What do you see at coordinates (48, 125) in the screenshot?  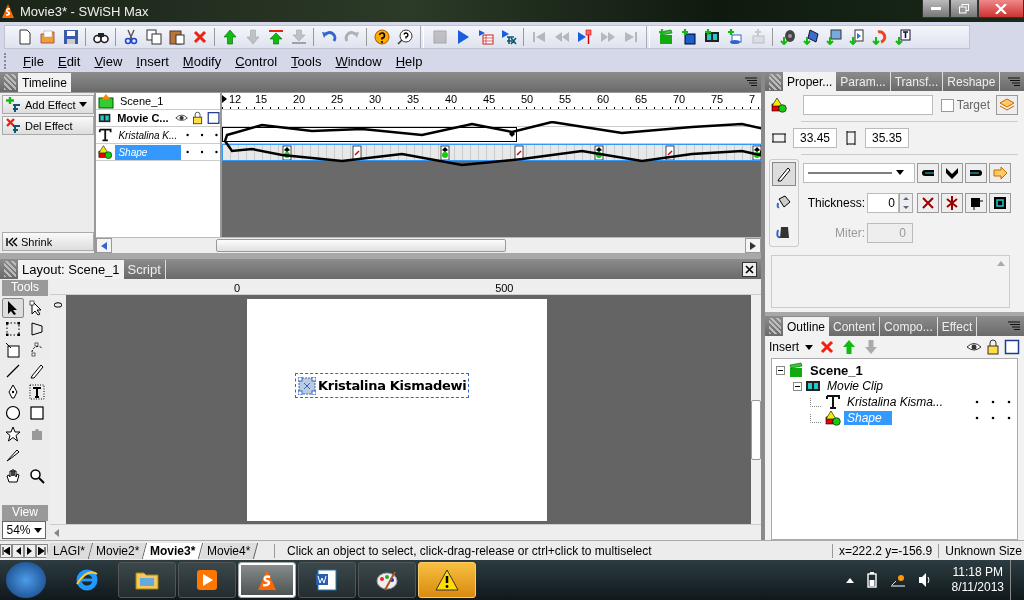 I see `delete-effect-button: Del Effect` at bounding box center [48, 125].